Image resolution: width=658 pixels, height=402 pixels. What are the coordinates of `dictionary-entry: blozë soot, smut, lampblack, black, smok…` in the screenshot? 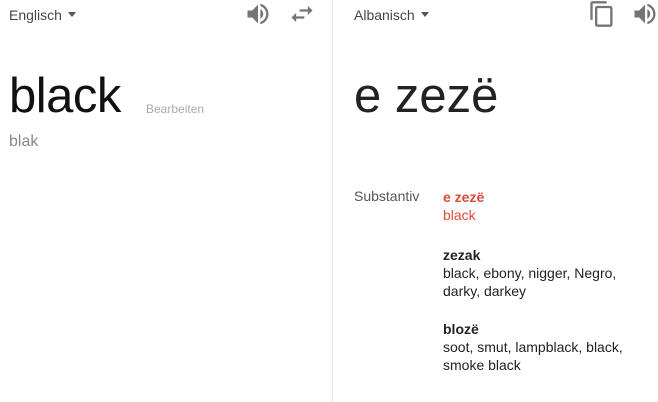 It's located at (548, 347).